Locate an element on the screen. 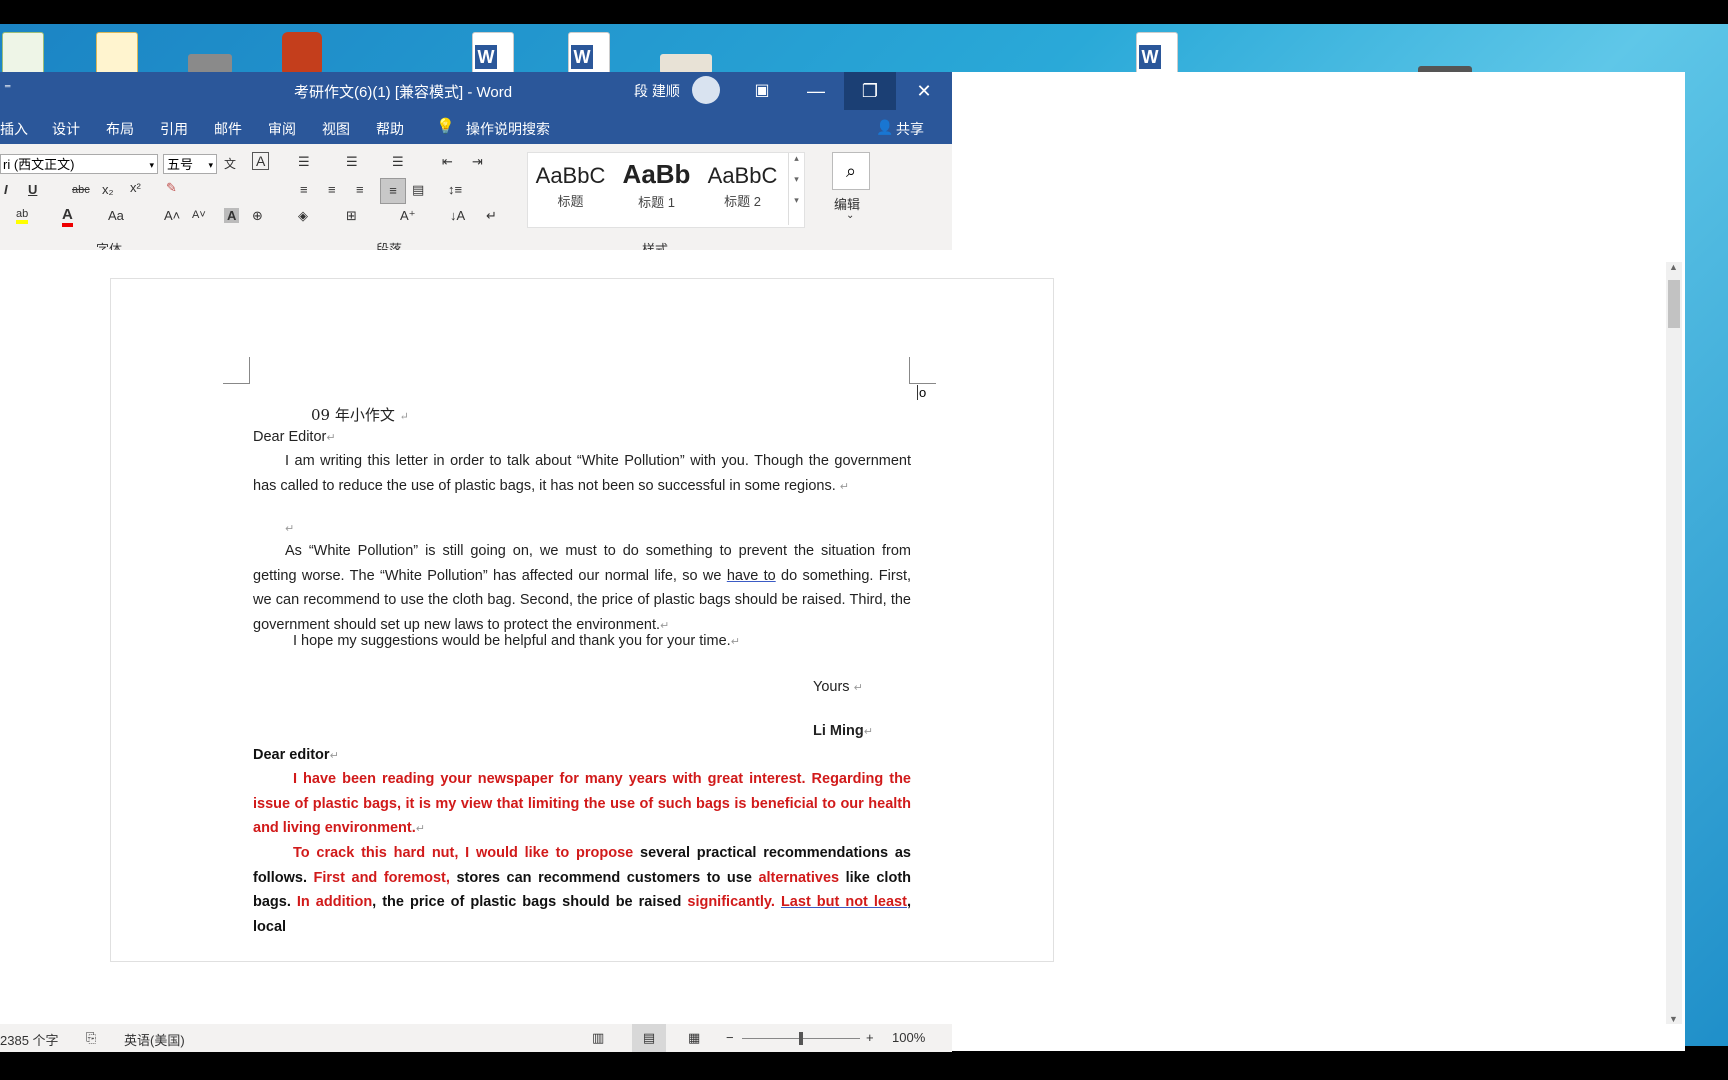 Image resolution: width=1728 pixels, height=1080 pixels. phonetic-guide-icon: 文 is located at coordinates (230, 163).